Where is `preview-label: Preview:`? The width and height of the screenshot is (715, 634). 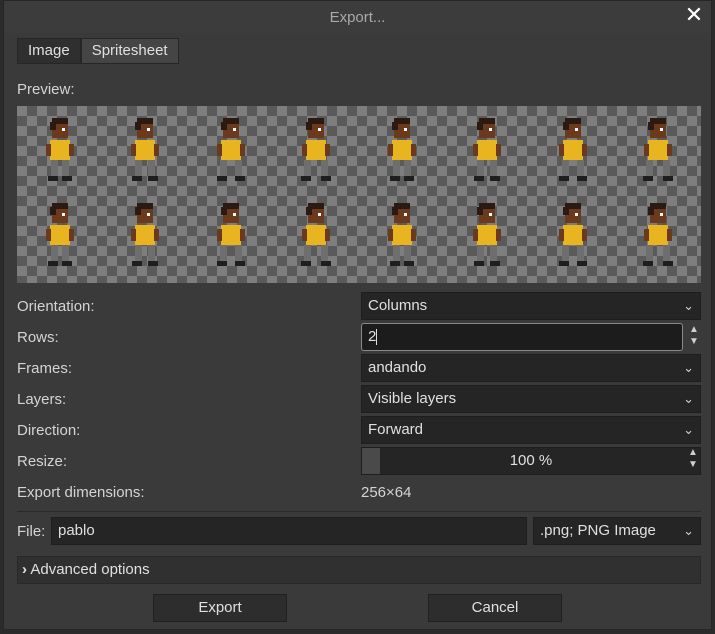 preview-label: Preview: is located at coordinates (46, 89).